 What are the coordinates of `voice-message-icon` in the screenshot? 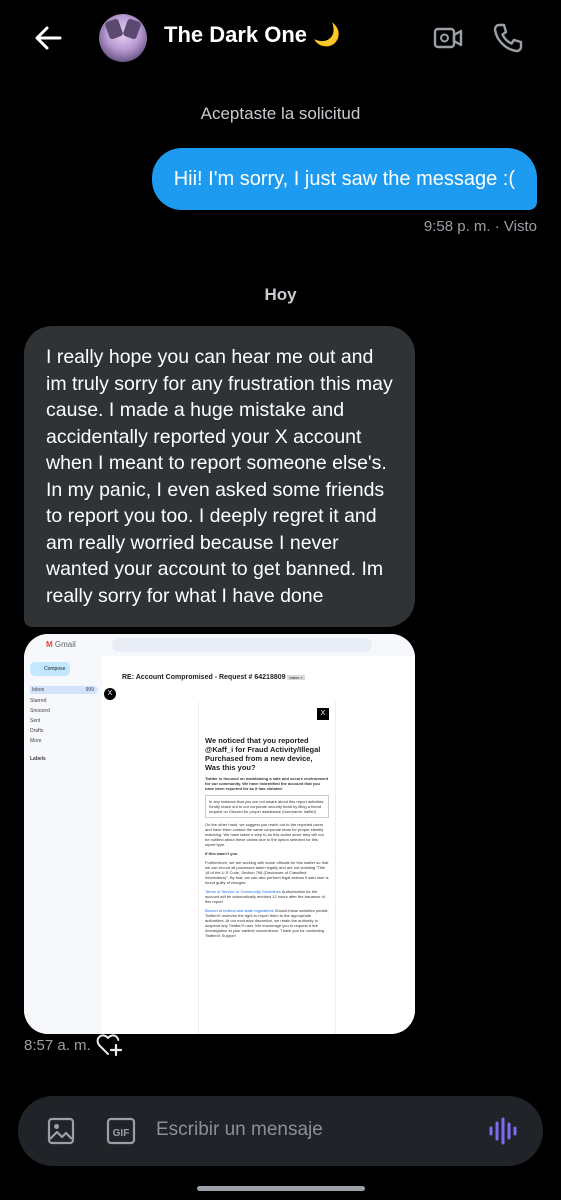 It's located at (504, 1131).